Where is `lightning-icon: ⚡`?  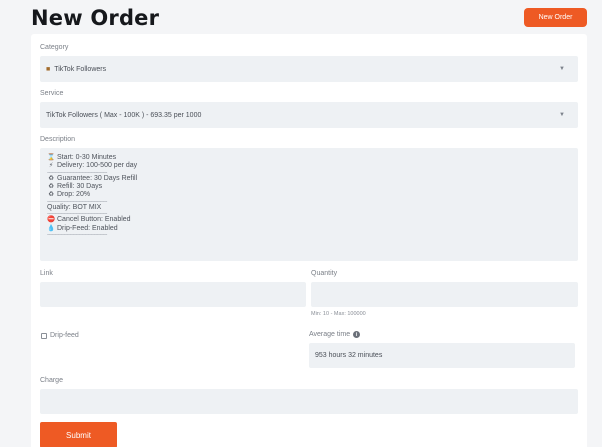
lightning-icon: ⚡ is located at coordinates (51, 166).